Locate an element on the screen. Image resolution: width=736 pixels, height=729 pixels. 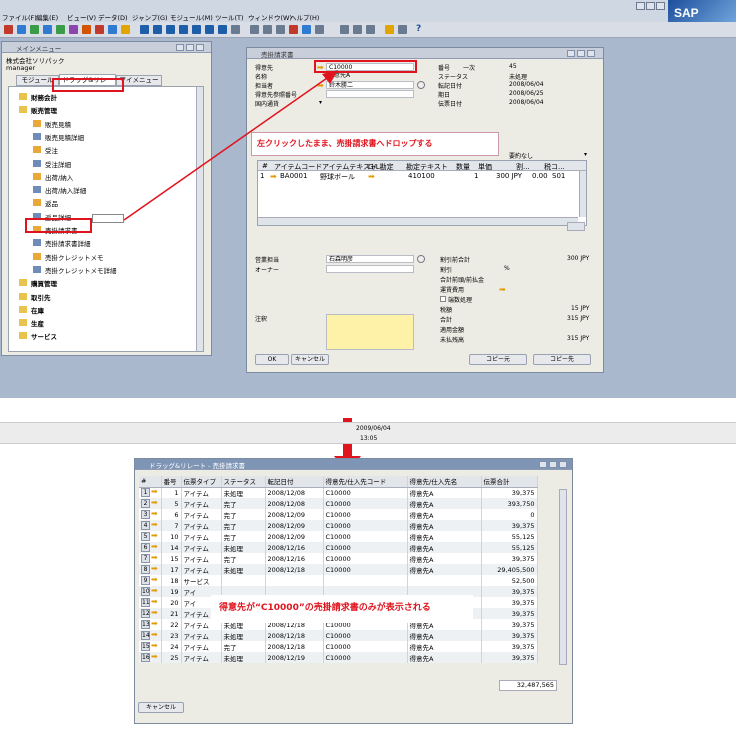
row-header-cell: 8 ➡ is located at coordinates (150, 569).